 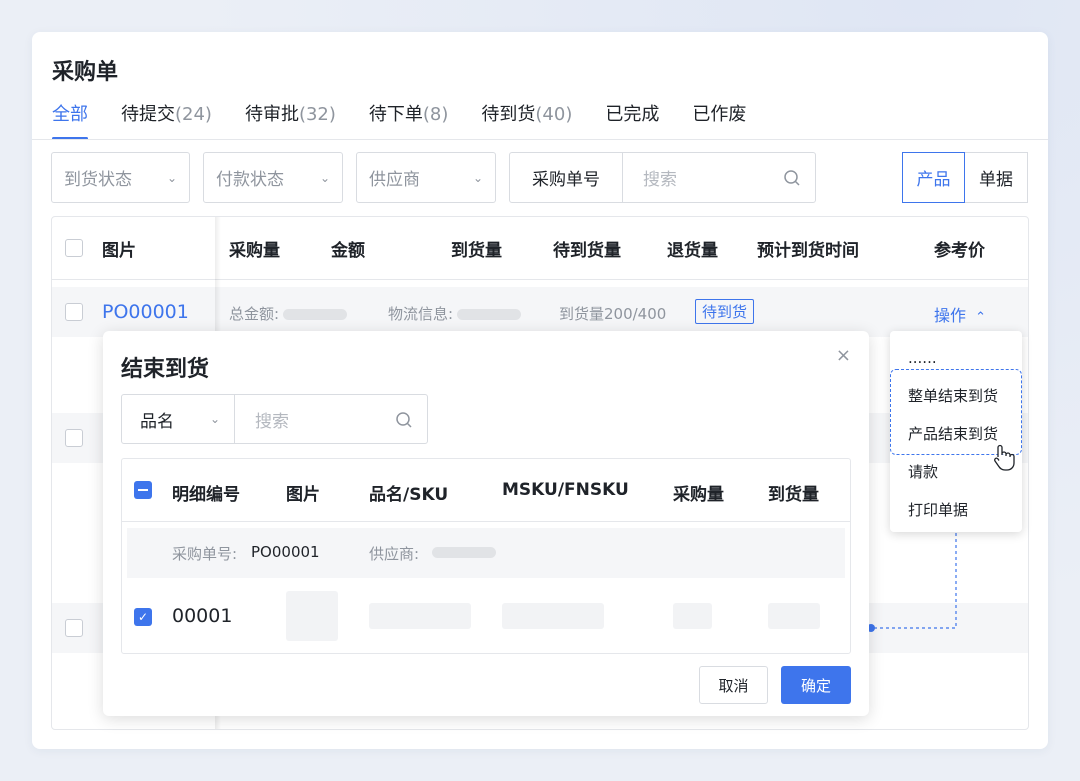 What do you see at coordinates (733, 685) in the screenshot?
I see `cancel-button: 取消` at bounding box center [733, 685].